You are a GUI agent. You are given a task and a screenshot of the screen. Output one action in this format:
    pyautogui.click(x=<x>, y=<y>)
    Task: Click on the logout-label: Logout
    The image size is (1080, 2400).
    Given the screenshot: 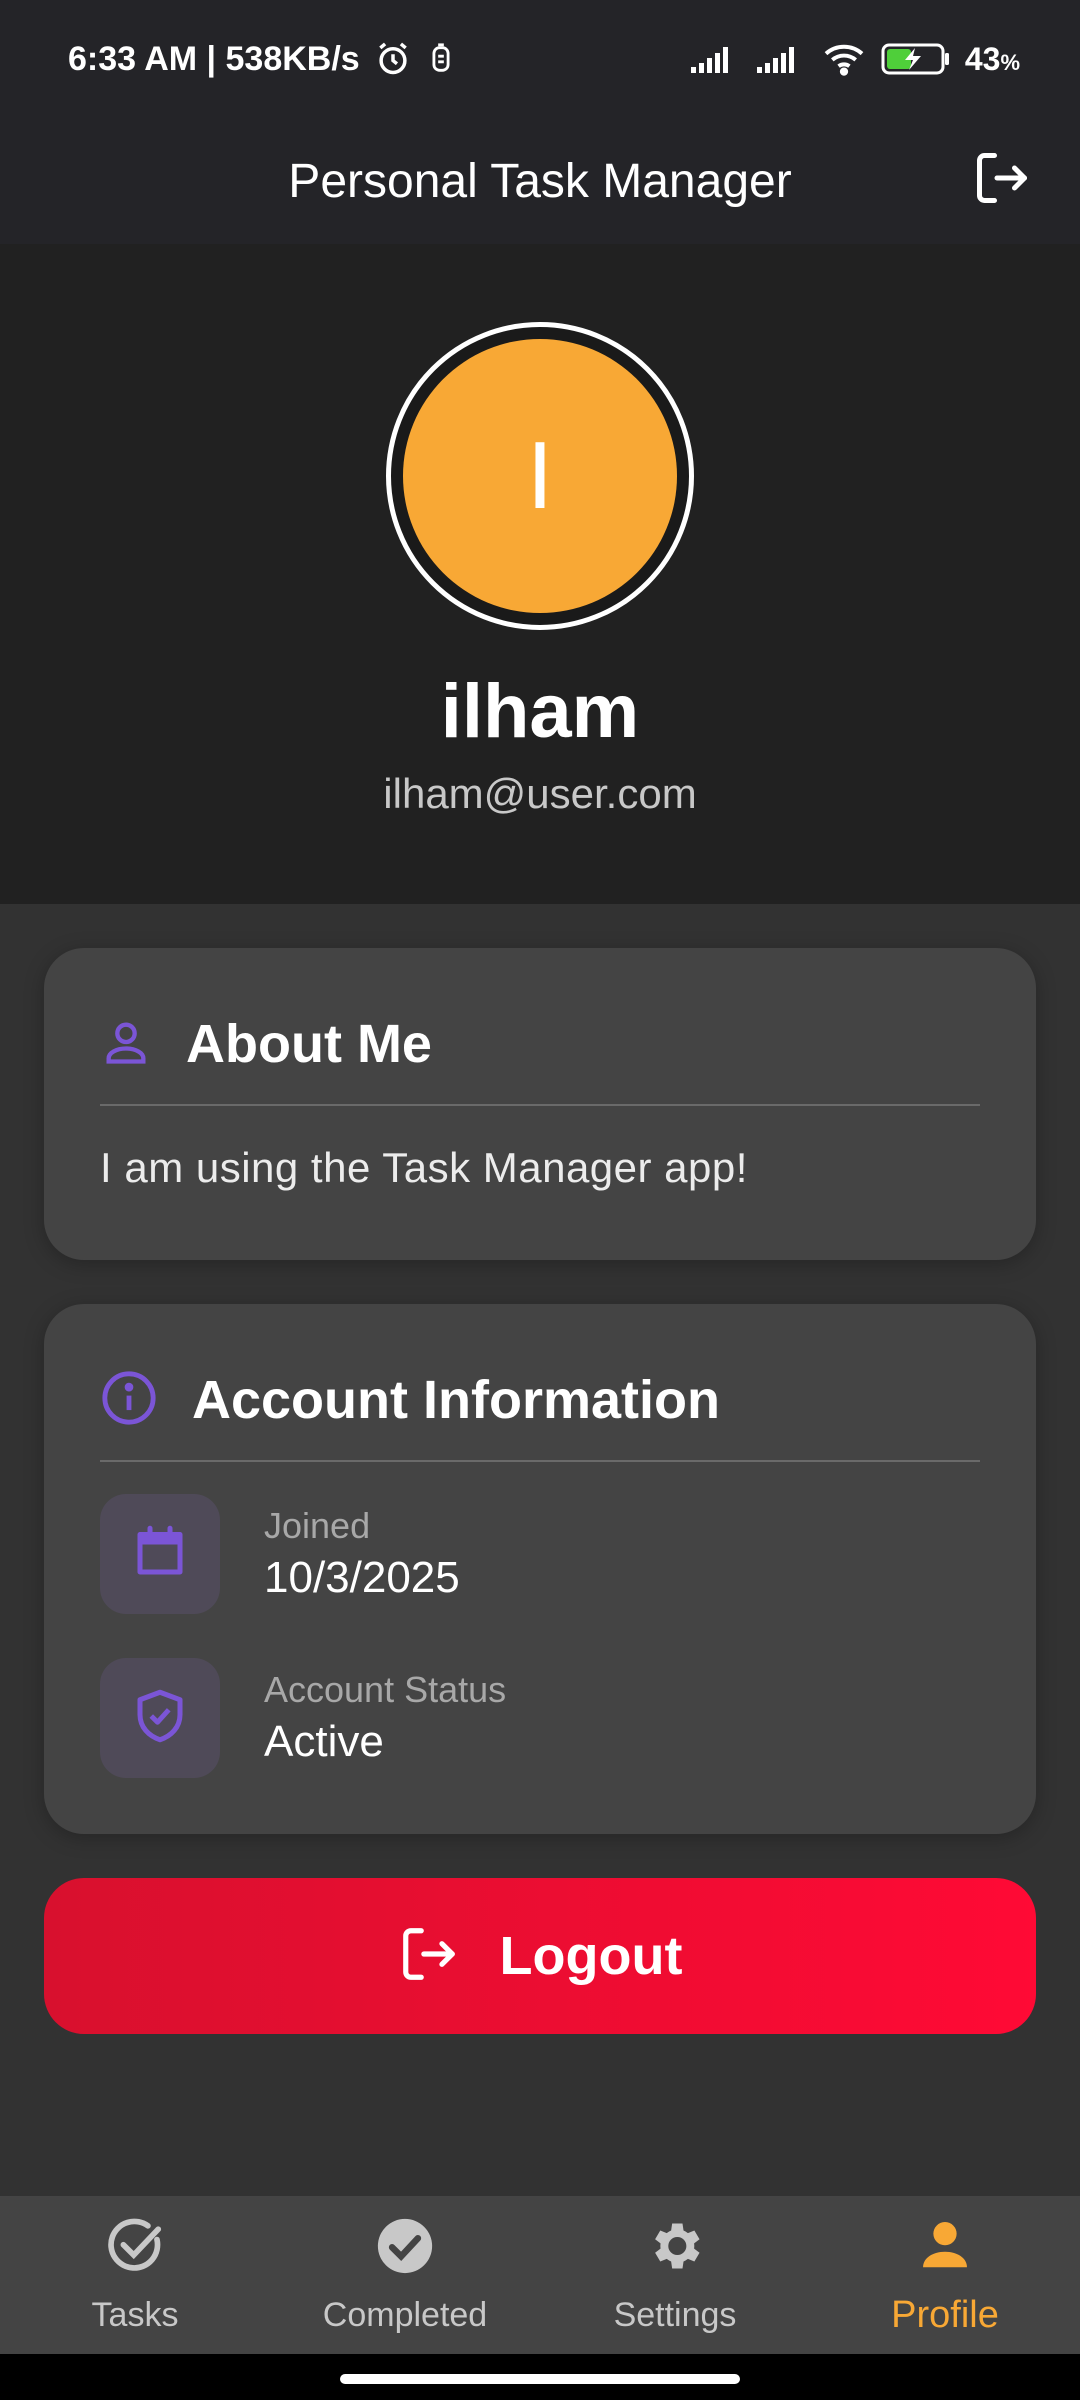 What is the action you would take?
    pyautogui.click(x=591, y=1956)
    